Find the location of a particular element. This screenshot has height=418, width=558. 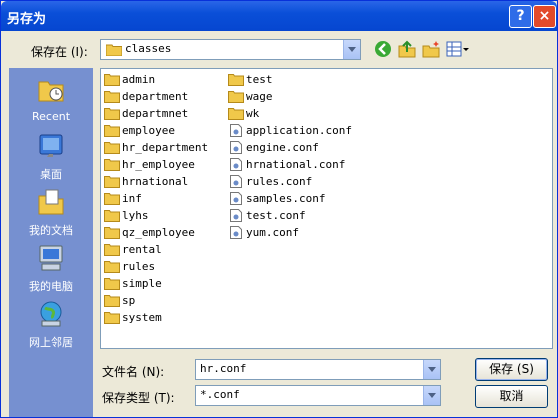

place-my-computer: 我的电脑 is located at coordinates (51, 269).